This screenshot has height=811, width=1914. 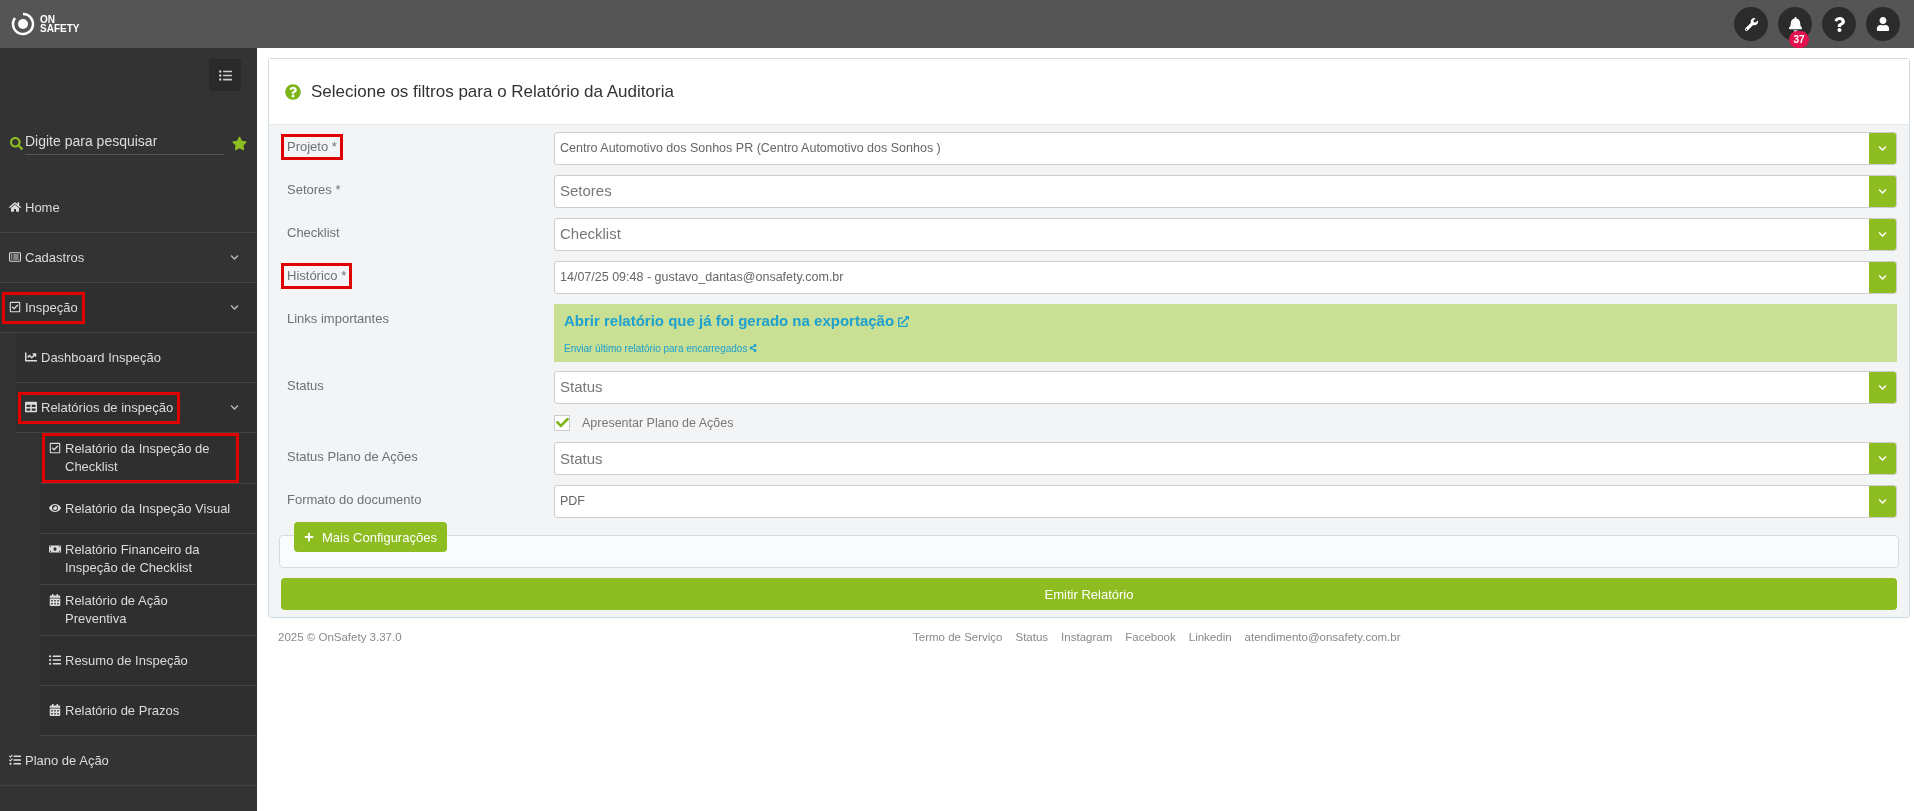 I want to click on card-title: Selecione os filtros para o Relatório da Auditoria, so click(x=492, y=91).